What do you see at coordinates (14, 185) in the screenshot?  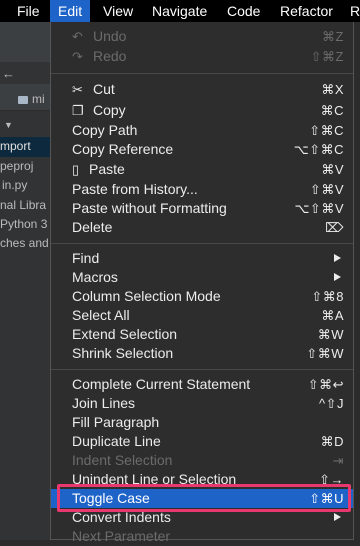 I see `tree-item-main-py: in.py` at bounding box center [14, 185].